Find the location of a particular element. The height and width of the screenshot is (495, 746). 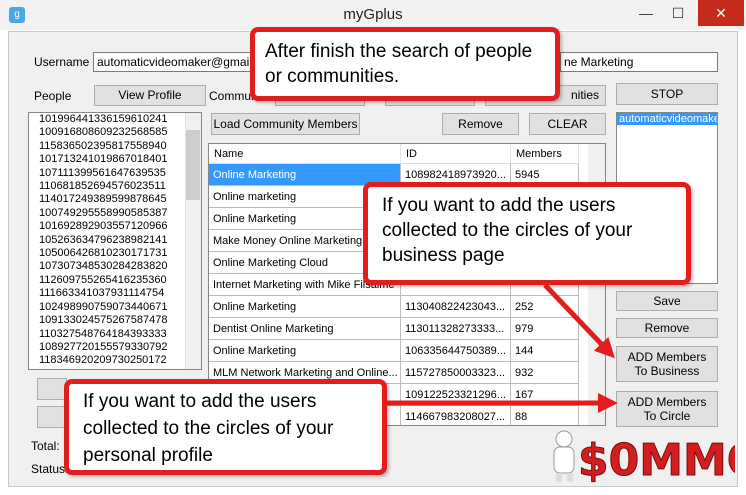

annotation-arrows is located at coordinates (502, 348).